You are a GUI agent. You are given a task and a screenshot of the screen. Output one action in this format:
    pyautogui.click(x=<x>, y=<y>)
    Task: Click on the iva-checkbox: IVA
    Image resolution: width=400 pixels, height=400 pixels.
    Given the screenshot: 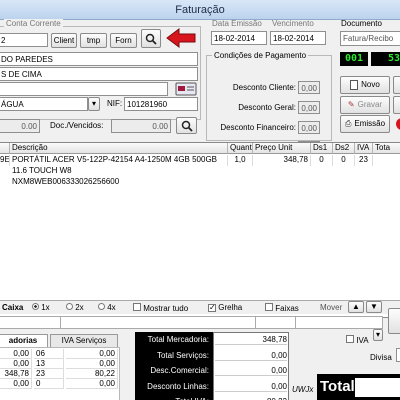 What is the action you would take?
    pyautogui.click(x=357, y=340)
    